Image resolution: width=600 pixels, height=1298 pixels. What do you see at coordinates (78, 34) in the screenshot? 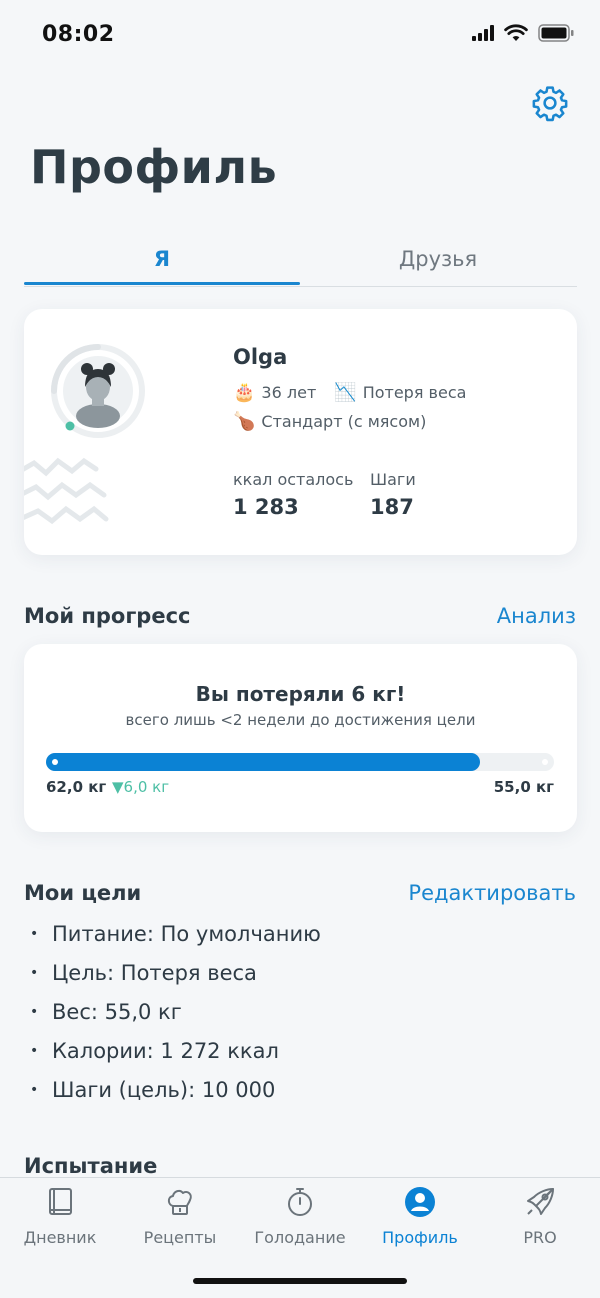
I see `status-time: 08:02` at bounding box center [78, 34].